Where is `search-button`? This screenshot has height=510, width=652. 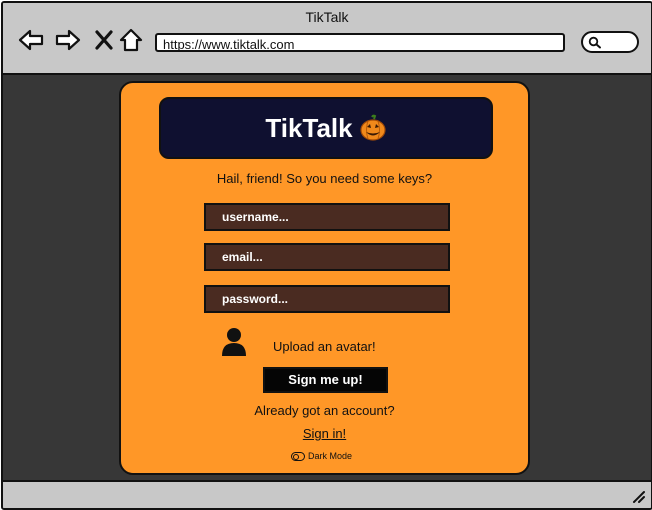 search-button is located at coordinates (610, 42).